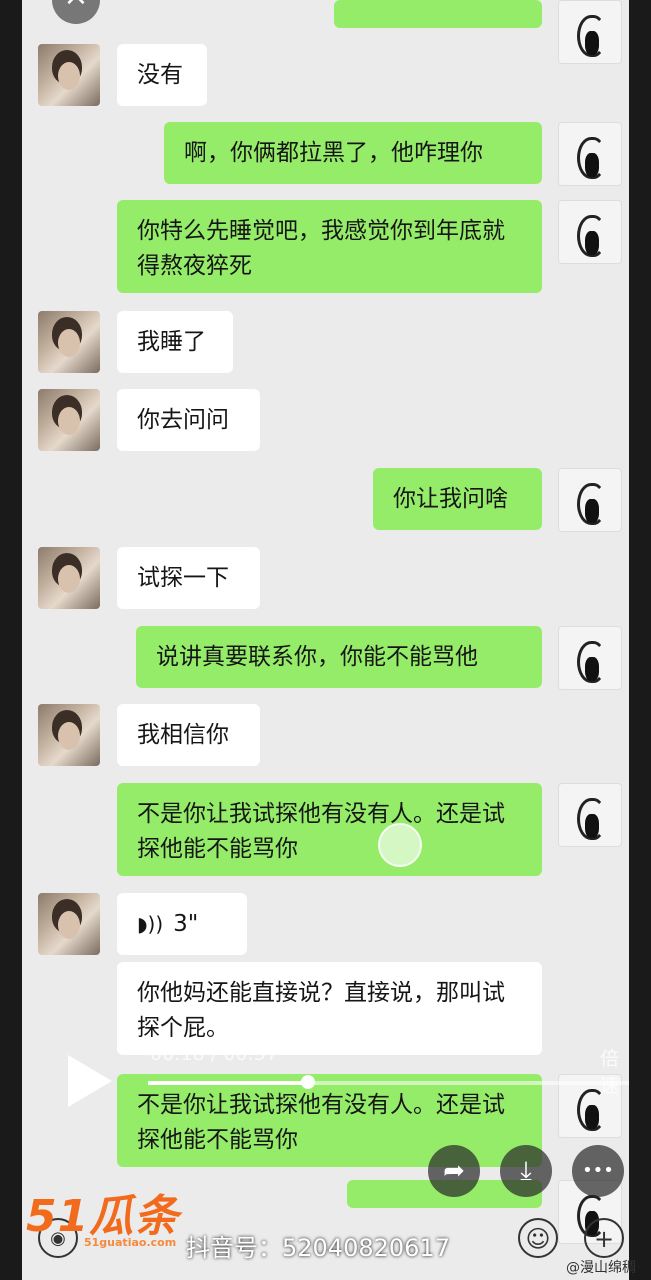 The image size is (651, 1280). Describe the element at coordinates (150, 924) in the screenshot. I see `voice-wave-icon: ◗))` at that location.